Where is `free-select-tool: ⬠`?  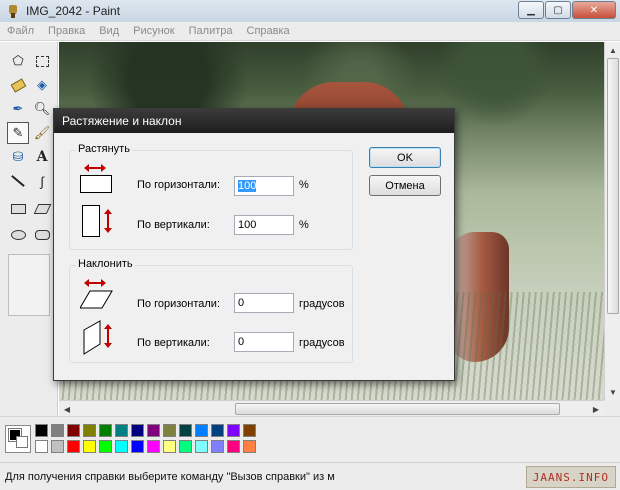
free-select-tool: ⬠ is located at coordinates (18, 61).